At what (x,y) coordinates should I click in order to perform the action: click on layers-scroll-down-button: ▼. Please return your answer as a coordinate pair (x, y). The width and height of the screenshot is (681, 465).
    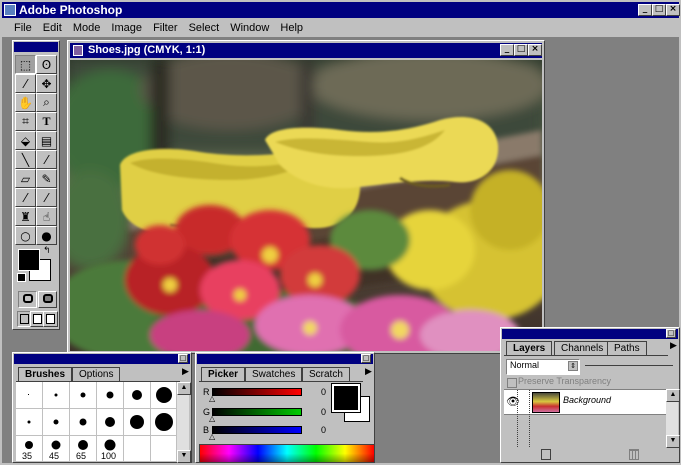
    Looking at the image, I should click on (673, 441).